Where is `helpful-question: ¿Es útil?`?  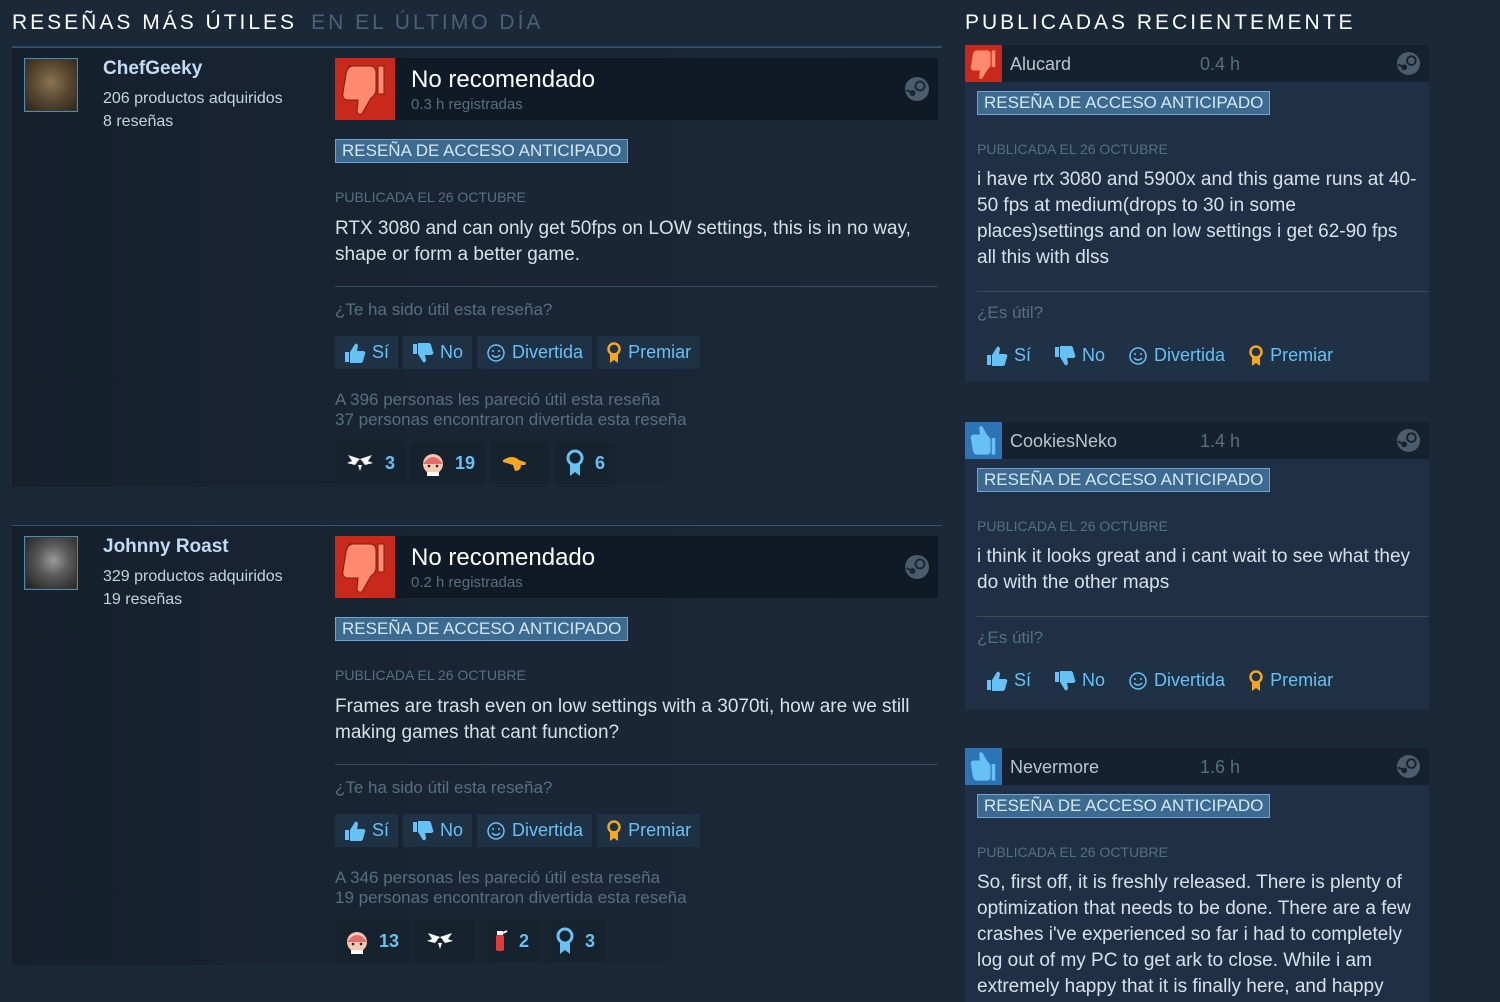 helpful-question: ¿Es útil? is located at coordinates (1010, 637).